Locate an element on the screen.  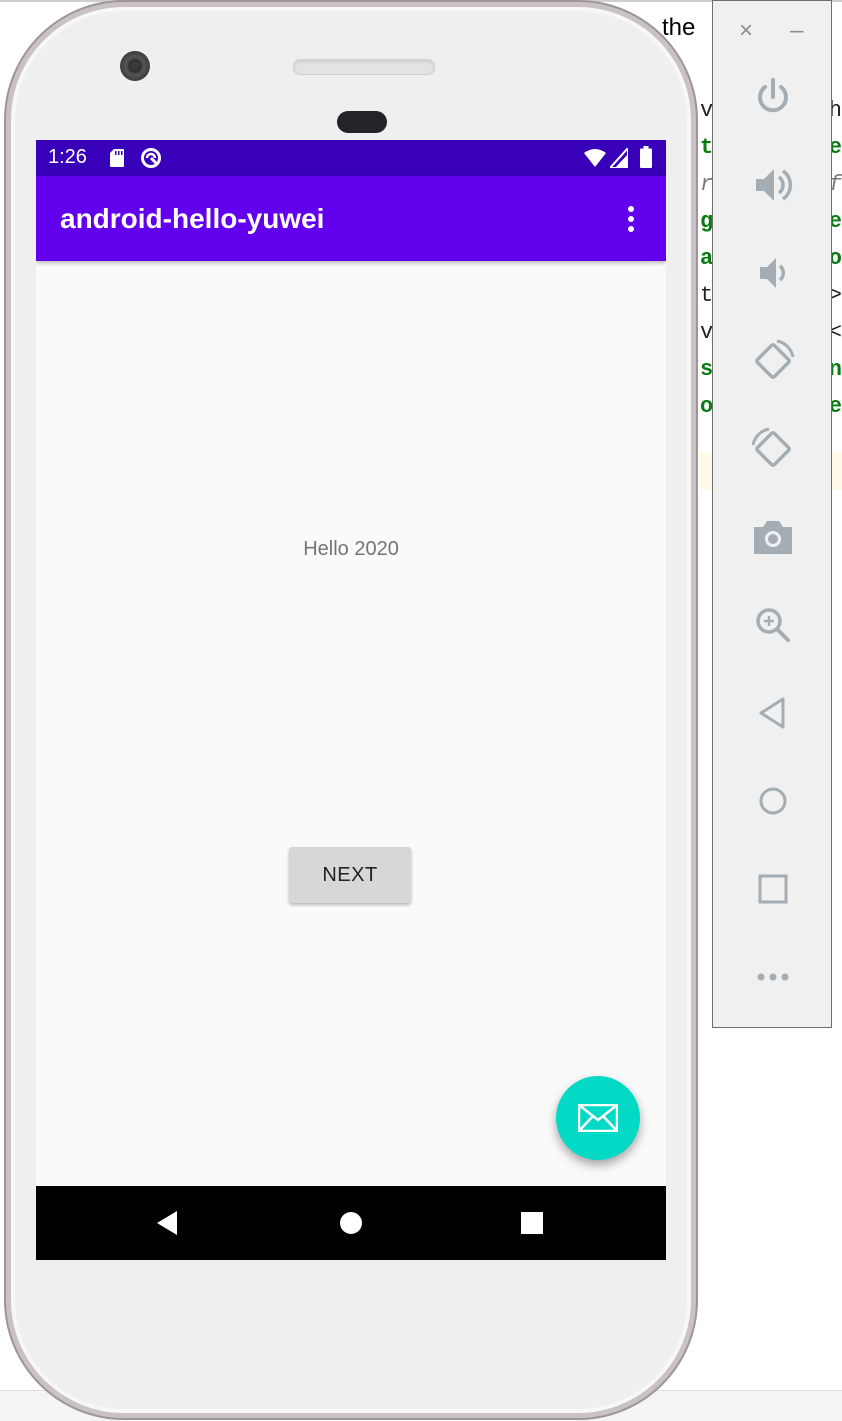
signal-icon is located at coordinates (619, 158).